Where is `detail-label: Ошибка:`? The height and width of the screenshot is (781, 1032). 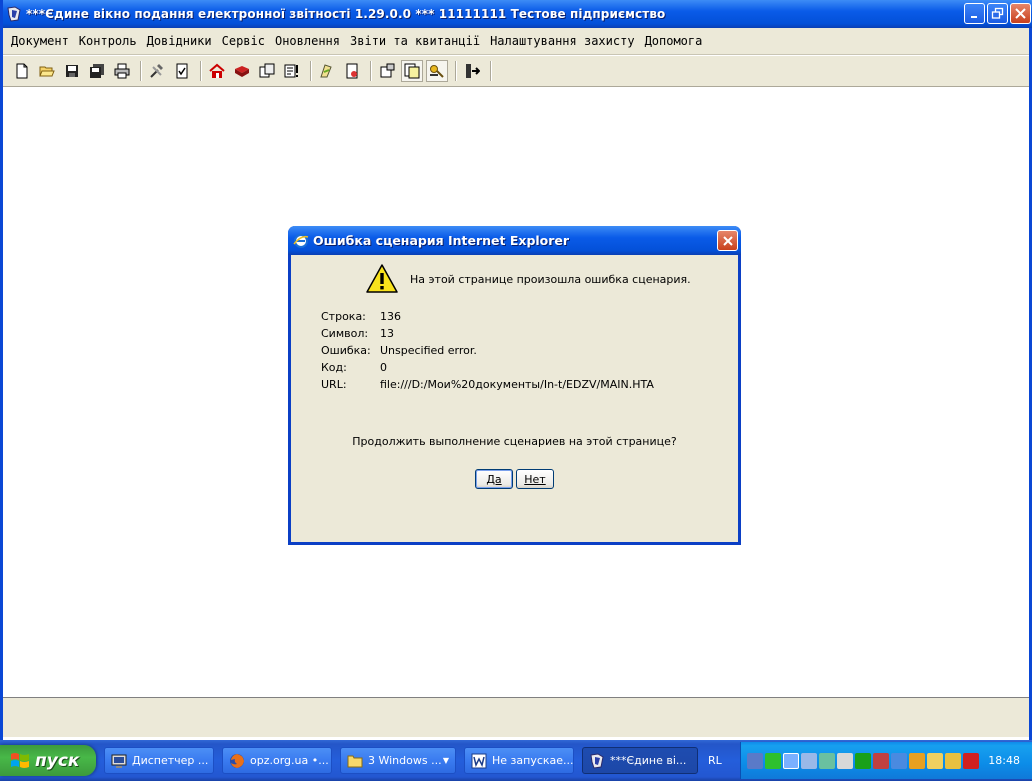 detail-label: Ошибка: is located at coordinates (346, 350).